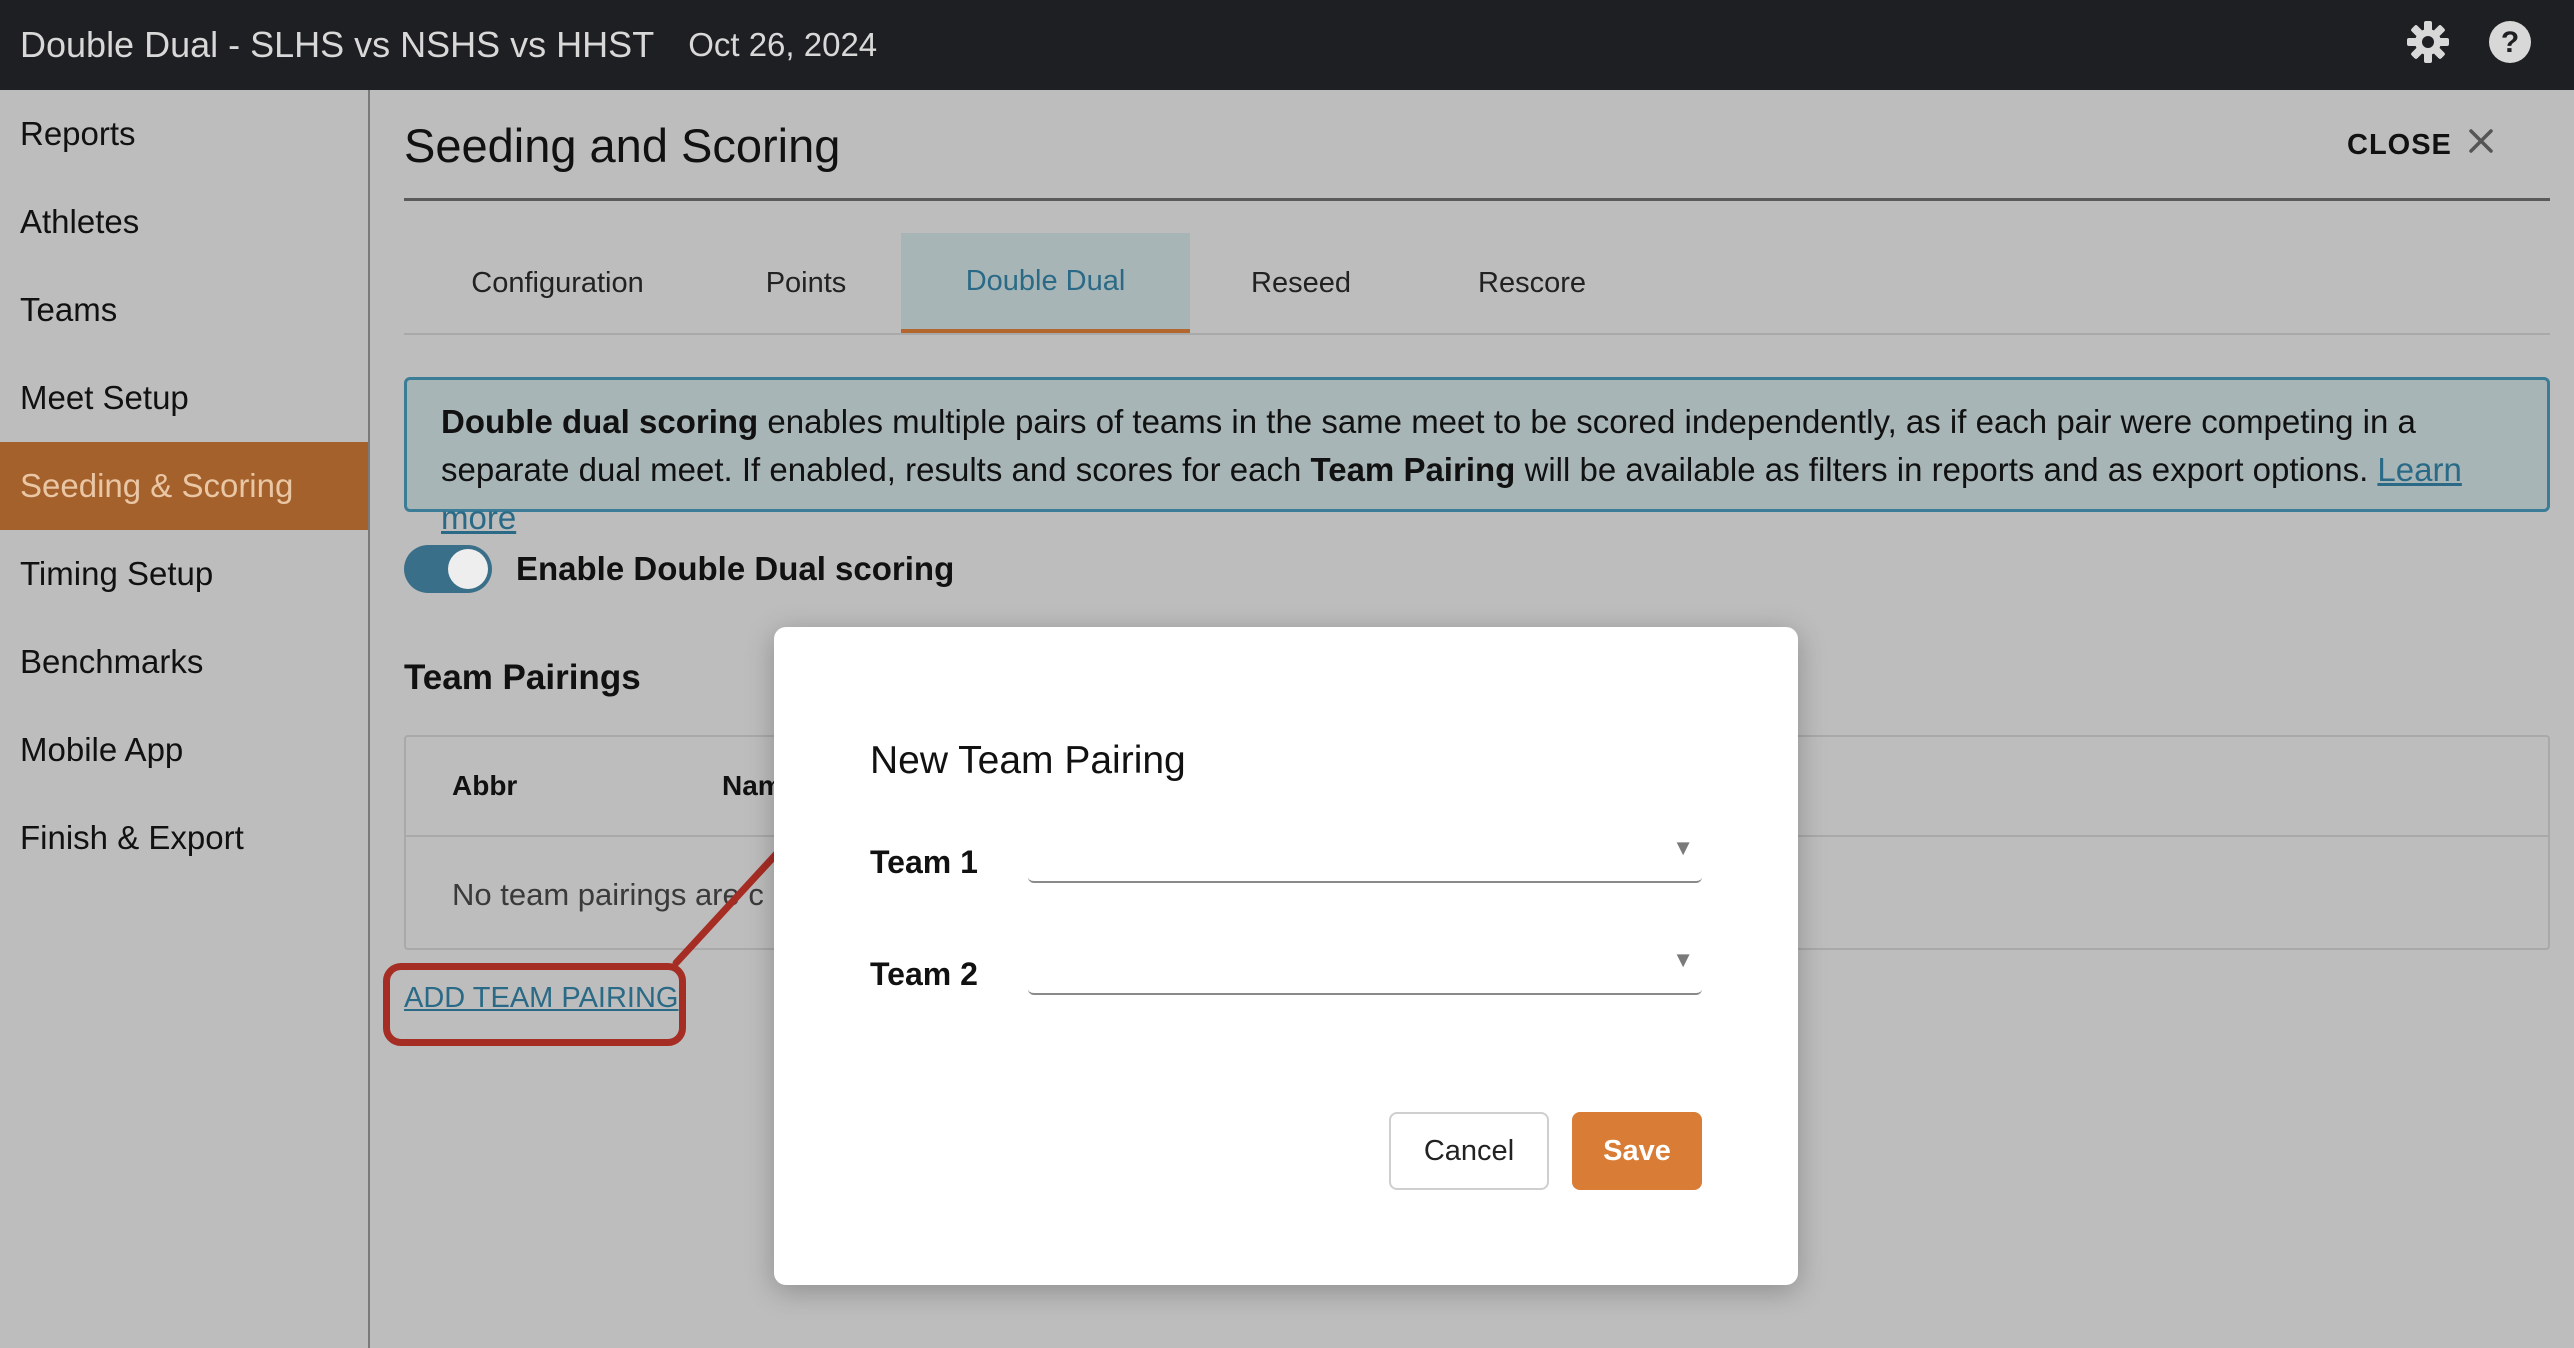  Describe the element at coordinates (1532, 283) in the screenshot. I see `tab-rescore: Rescore` at that location.